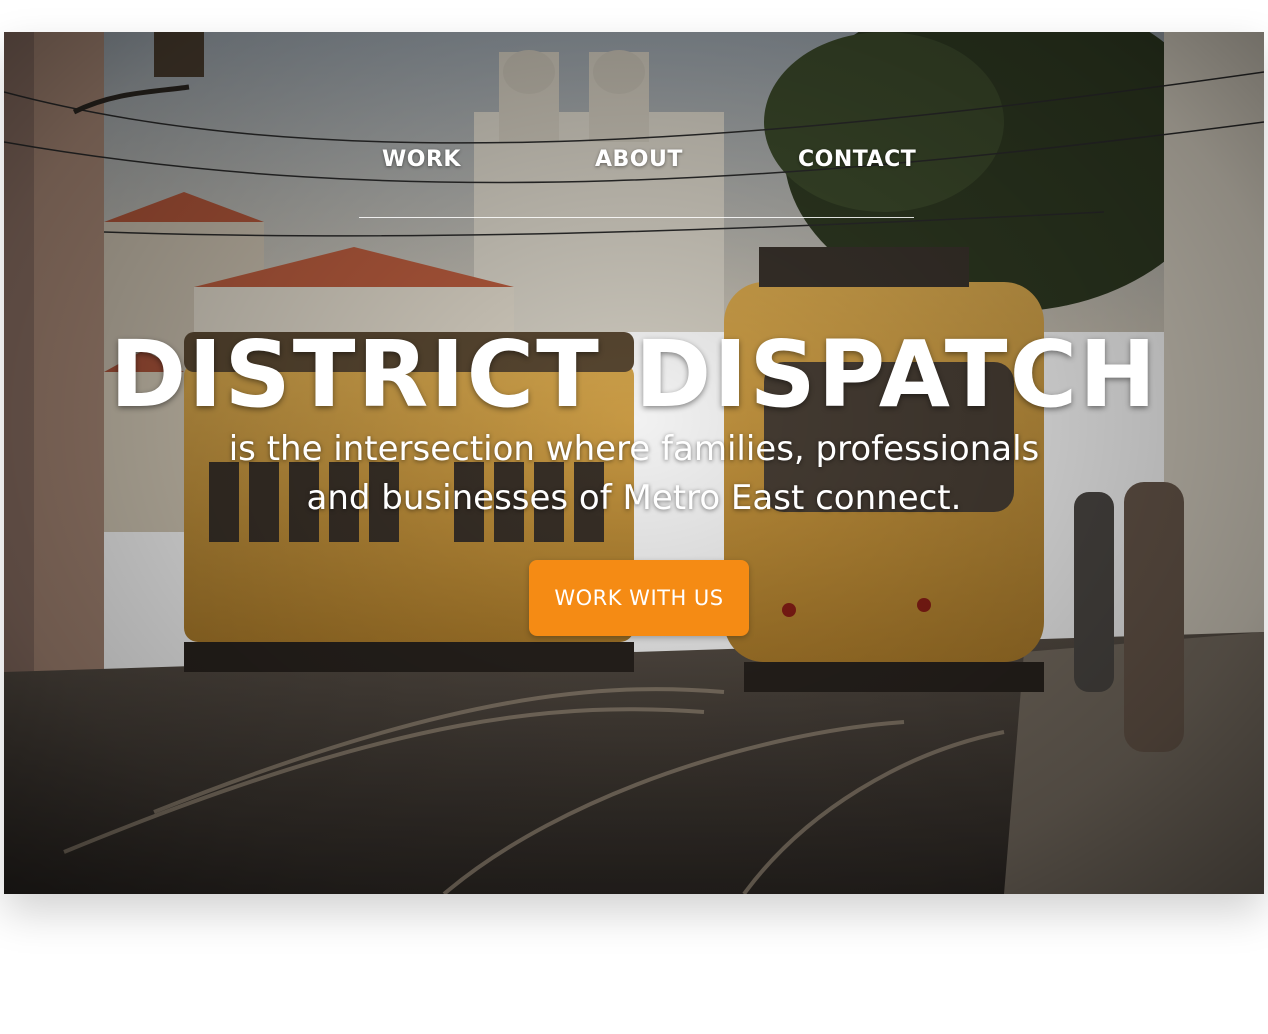 The height and width of the screenshot is (1034, 1268). I want to click on nav-link-contact: CONTACT, so click(857, 159).